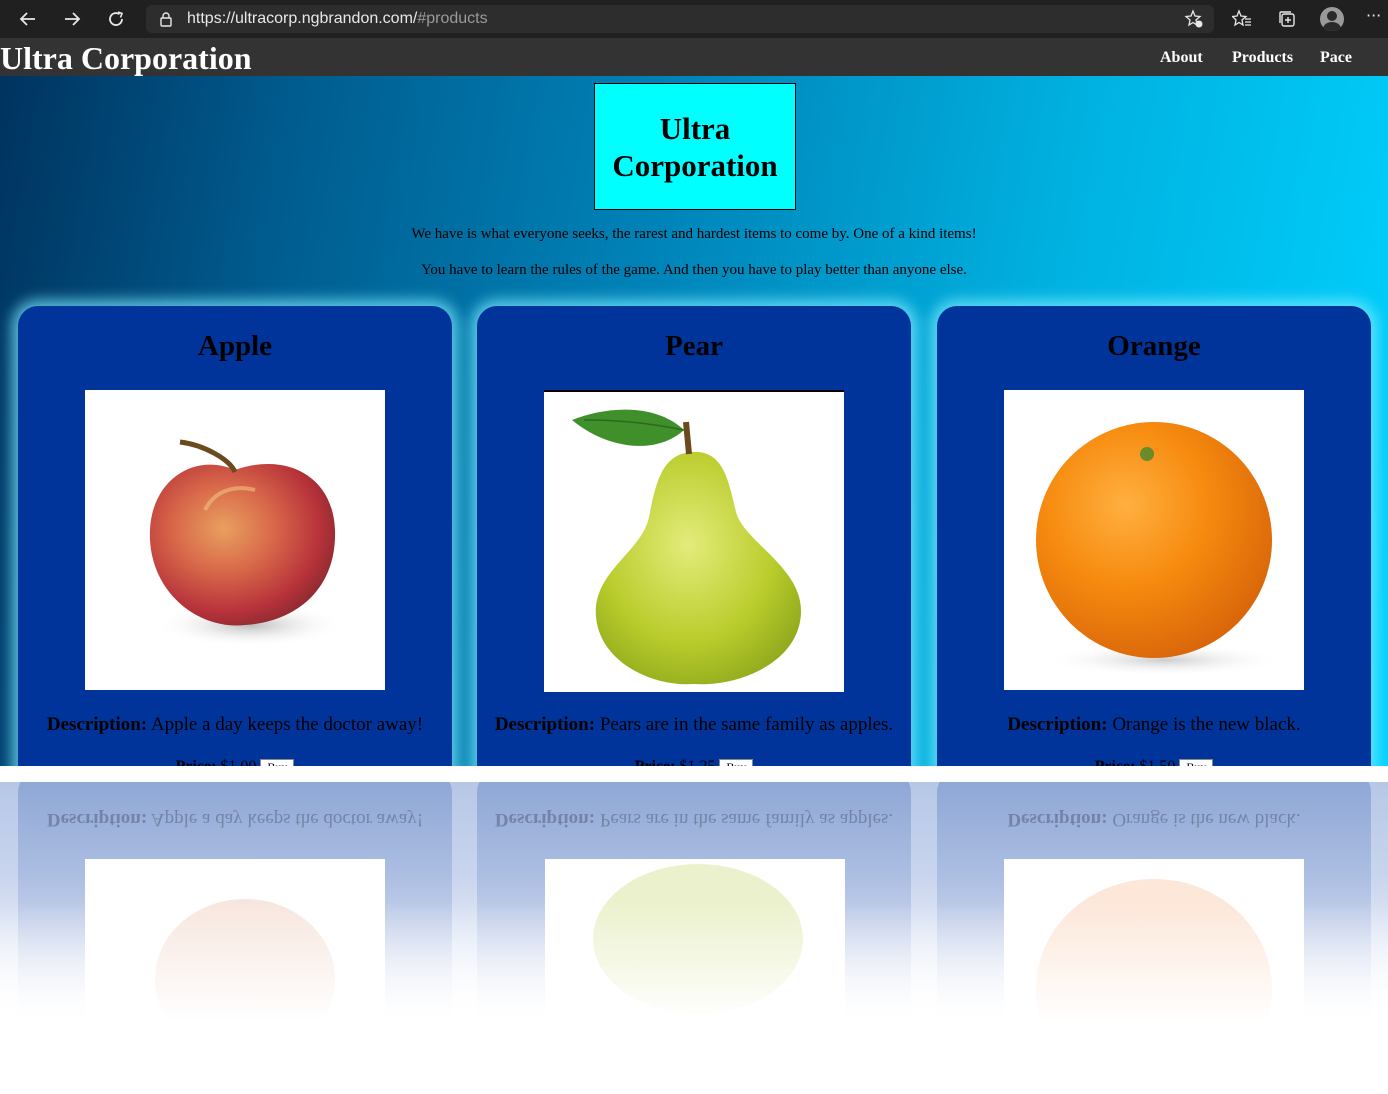 This screenshot has height=1094, width=1388. I want to click on back-button, so click(28, 19).